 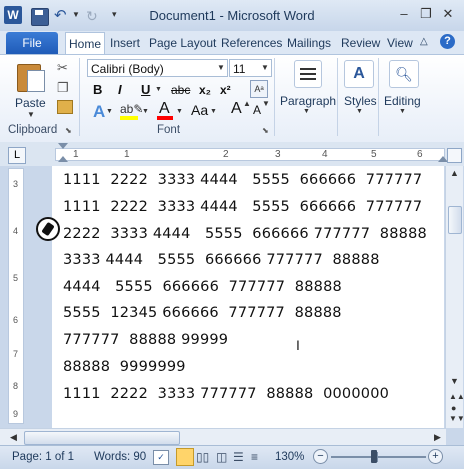 What do you see at coordinates (202, 287) in the screenshot?
I see `document-line: 4444 5555 666666 777777 88888` at bounding box center [202, 287].